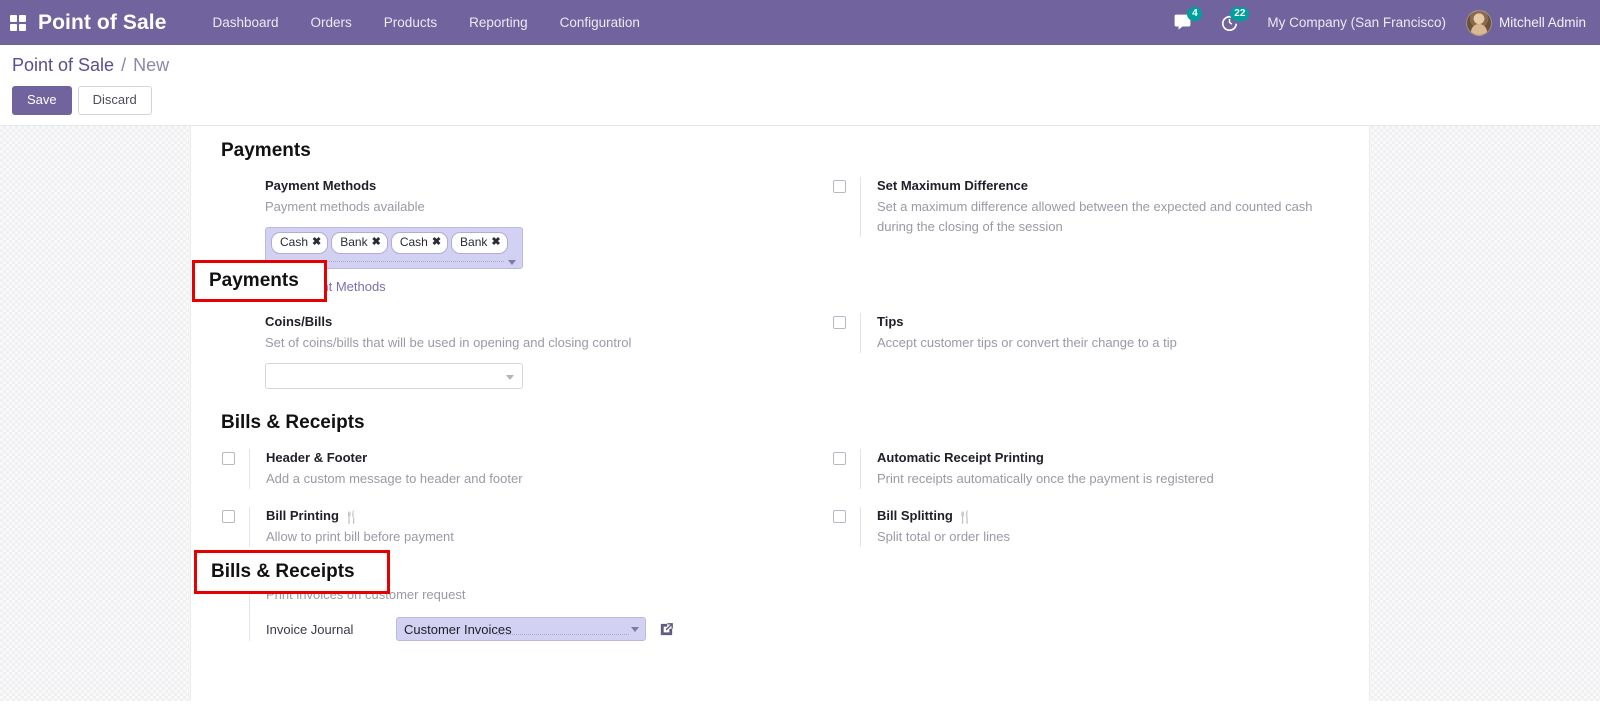 This screenshot has width=1600, height=708. What do you see at coordinates (666, 629) in the screenshot?
I see `external-link-icon` at bounding box center [666, 629].